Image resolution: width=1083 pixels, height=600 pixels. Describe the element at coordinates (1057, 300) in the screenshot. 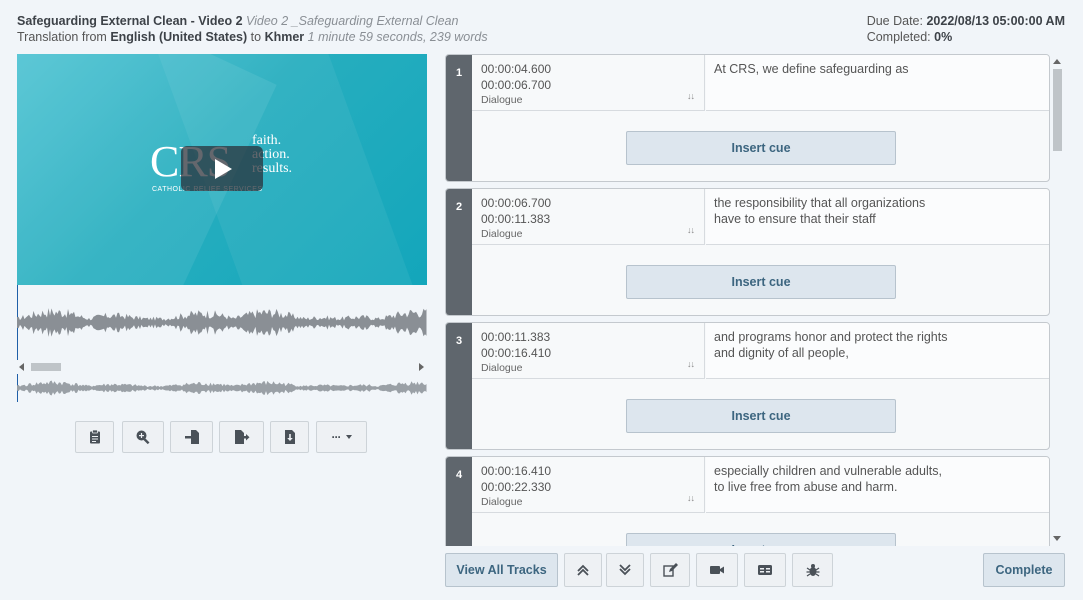

I see `cue-list-scrollbar` at that location.